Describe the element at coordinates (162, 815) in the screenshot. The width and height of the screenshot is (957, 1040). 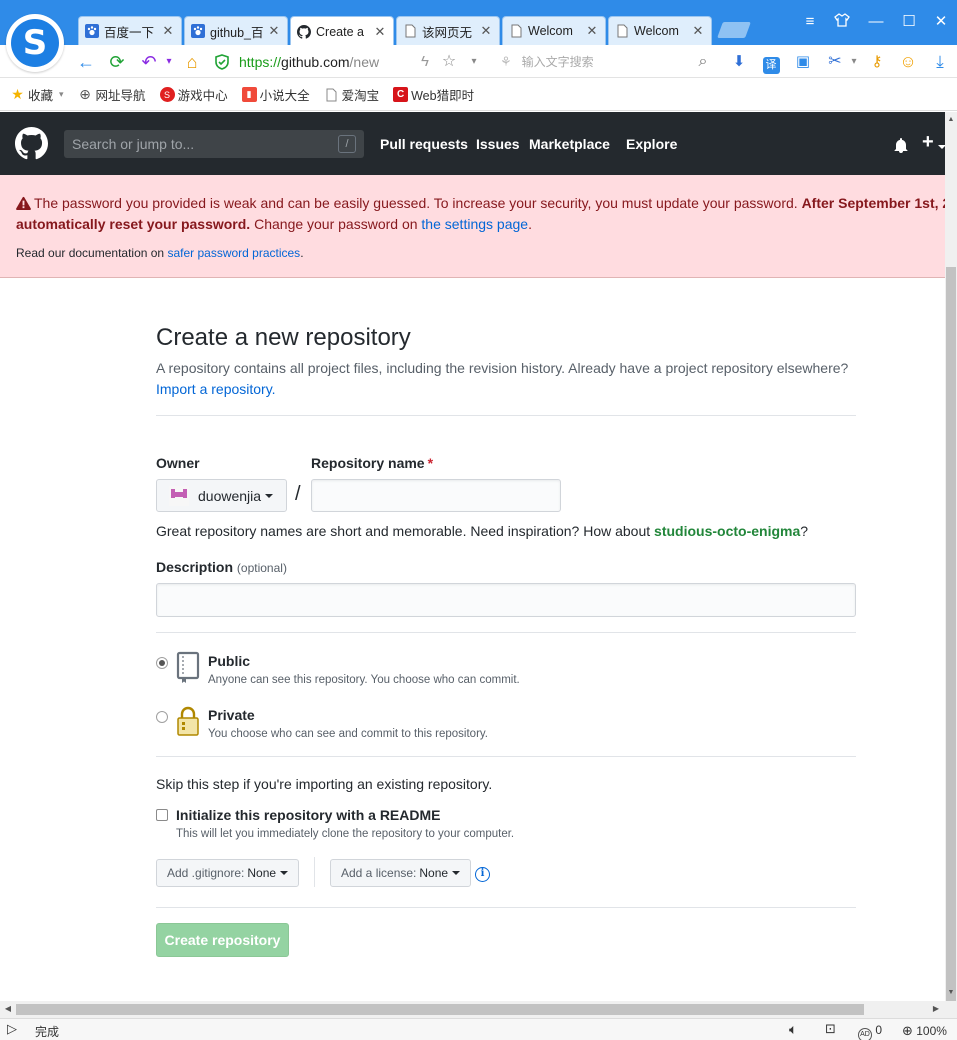
I see `readme-checkbox` at that location.